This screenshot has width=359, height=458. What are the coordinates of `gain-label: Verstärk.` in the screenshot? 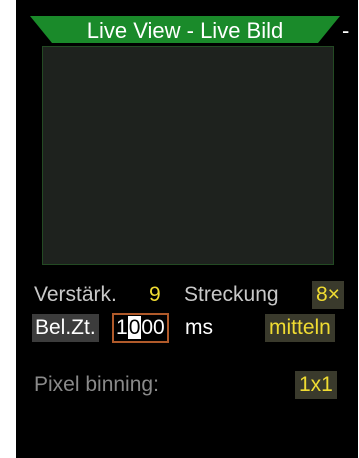 It's located at (75, 294).